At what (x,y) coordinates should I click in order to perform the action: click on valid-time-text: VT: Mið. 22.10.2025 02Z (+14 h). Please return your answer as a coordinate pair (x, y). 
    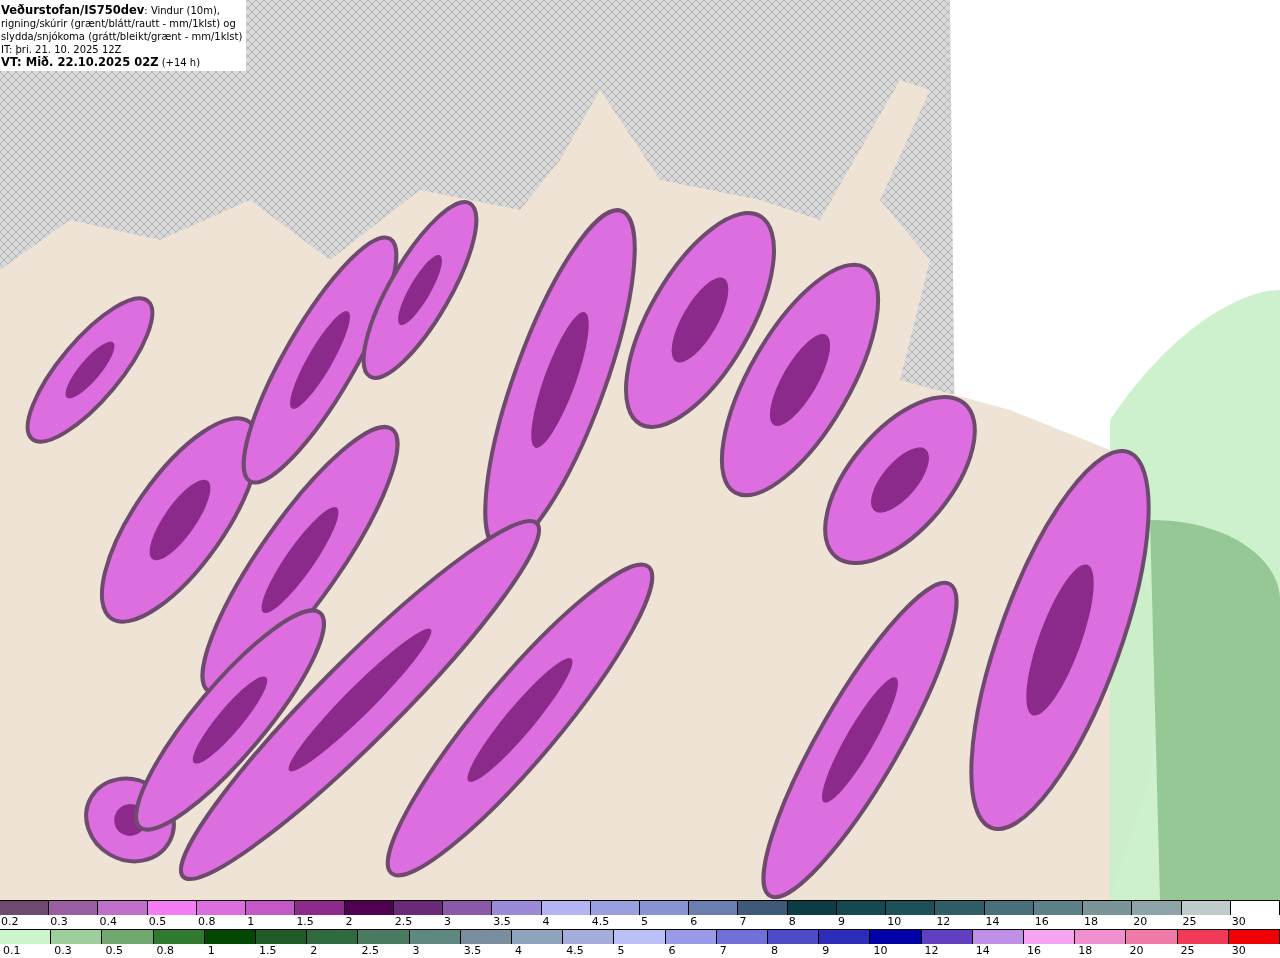
    Looking at the image, I should click on (101, 62).